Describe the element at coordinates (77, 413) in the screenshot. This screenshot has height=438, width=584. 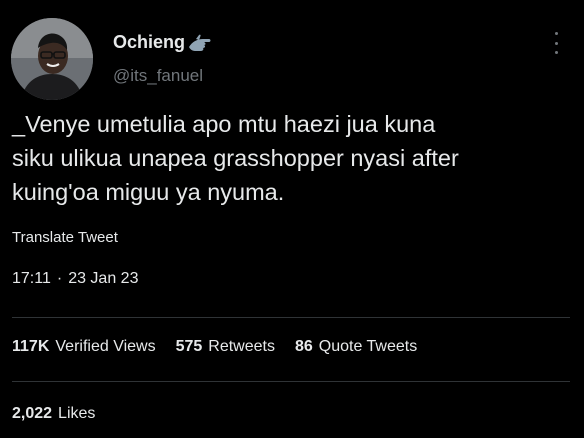
I see `likes-label: Likes` at that location.